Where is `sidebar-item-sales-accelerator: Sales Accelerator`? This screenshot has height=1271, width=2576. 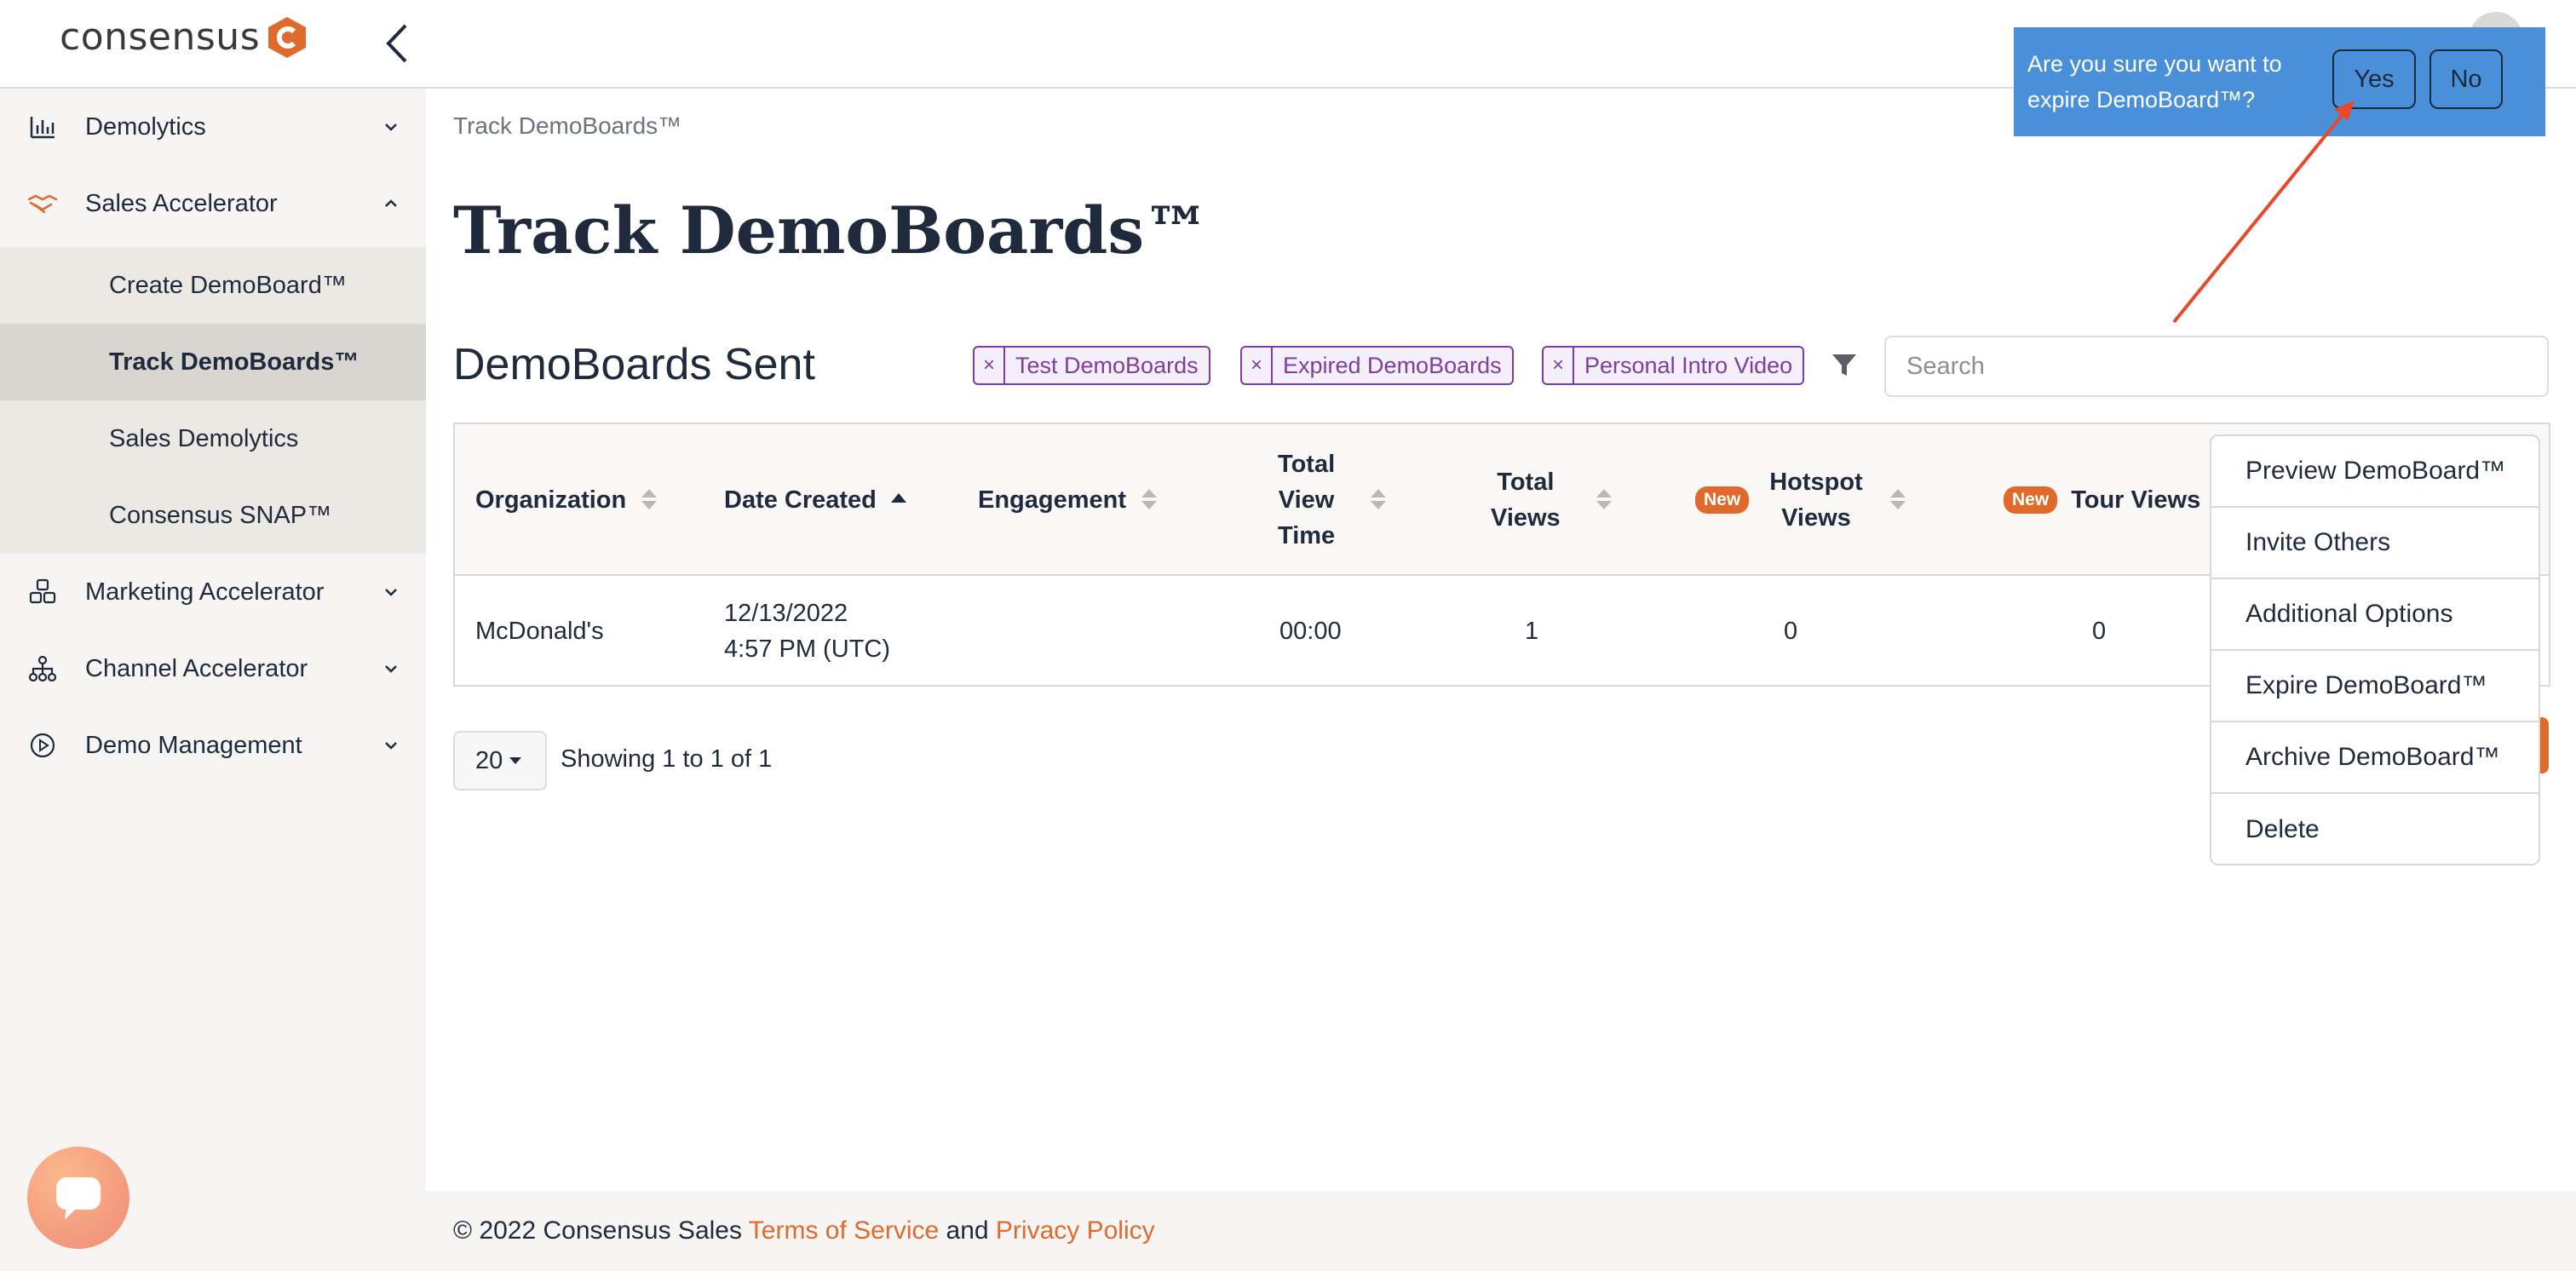 sidebar-item-sales-accelerator: Sales Accelerator is located at coordinates (213, 203).